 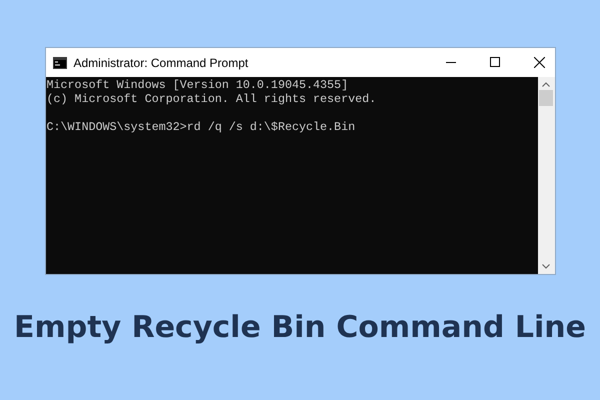 I want to click on terminal-icon, so click(x=59, y=62).